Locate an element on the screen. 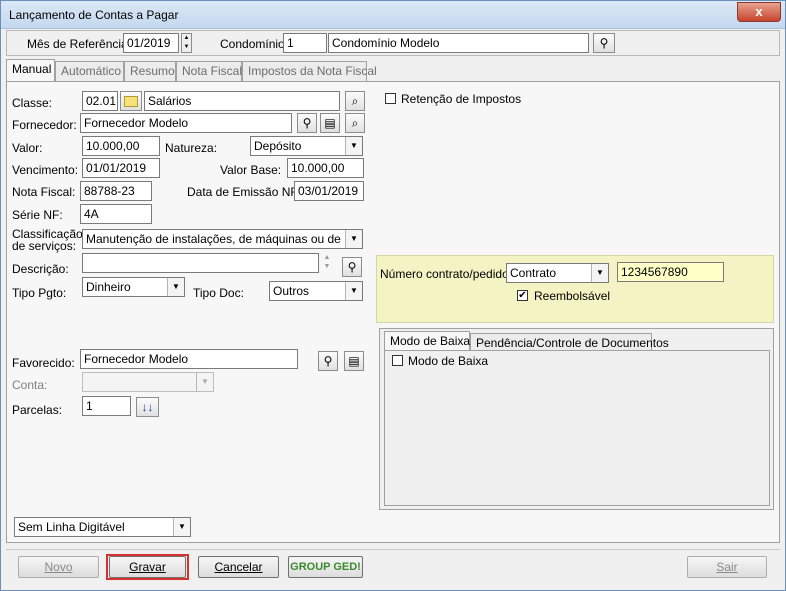 This screenshot has width=786, height=591. sair-label: Sair is located at coordinates (727, 567).